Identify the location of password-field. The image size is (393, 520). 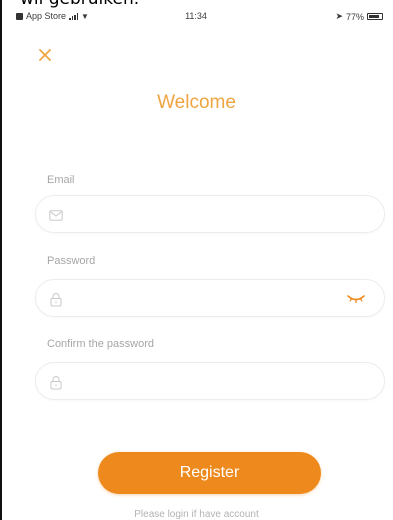
(210, 298).